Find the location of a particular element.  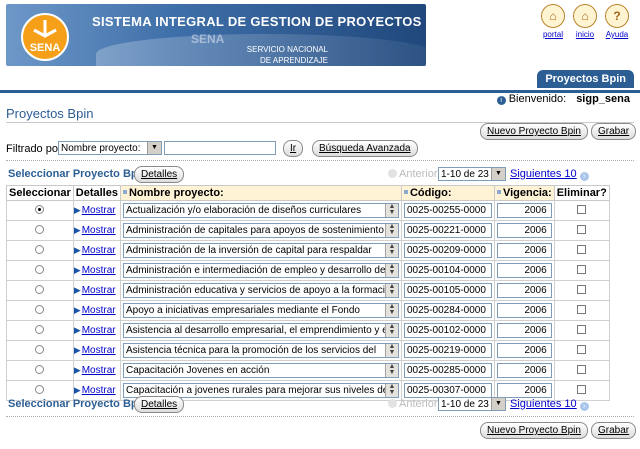

portal-link: ⌂ portal is located at coordinates (553, 21).